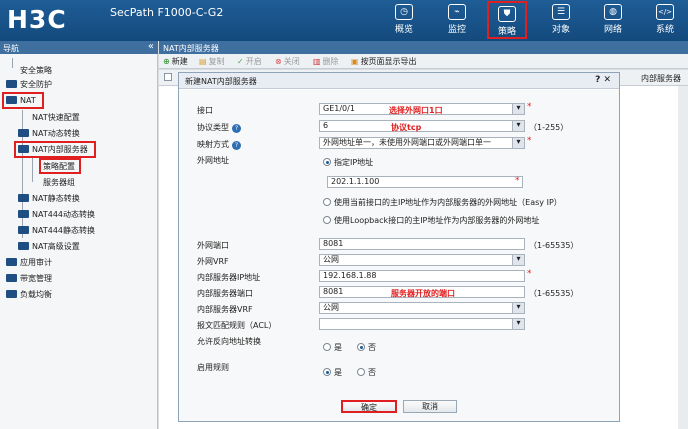 This screenshot has width=688, height=429. I want to click on dialog-title: 新建NAT内部服务器, so click(221, 81).